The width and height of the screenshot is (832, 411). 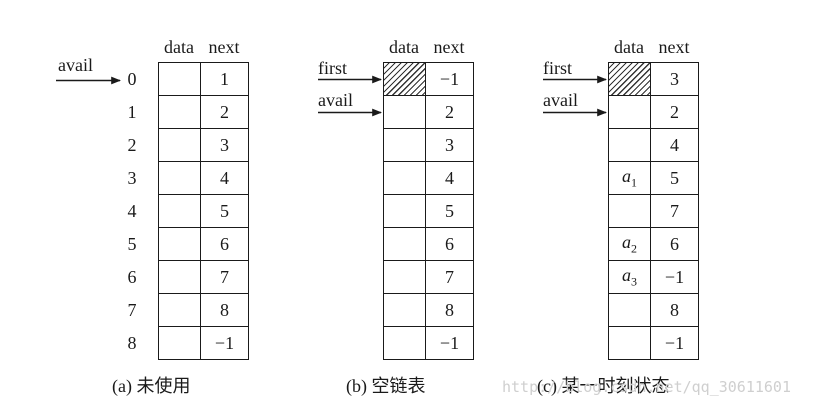 I want to click on data-cell: a3, so click(x=629, y=277).